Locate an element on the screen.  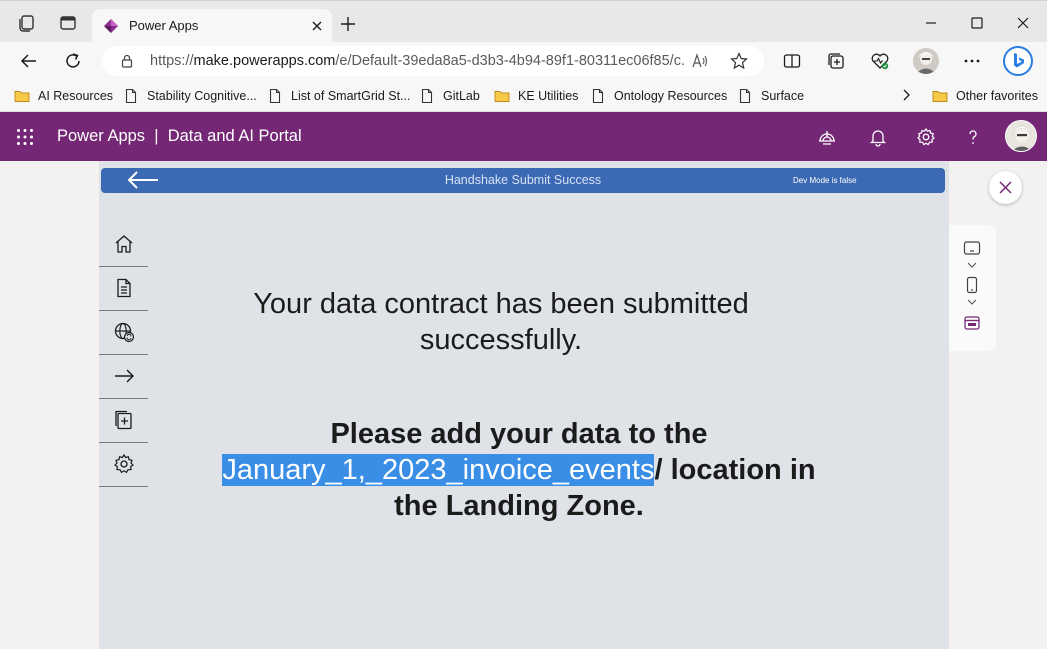
app-launcher-icon is located at coordinates (25, 137).